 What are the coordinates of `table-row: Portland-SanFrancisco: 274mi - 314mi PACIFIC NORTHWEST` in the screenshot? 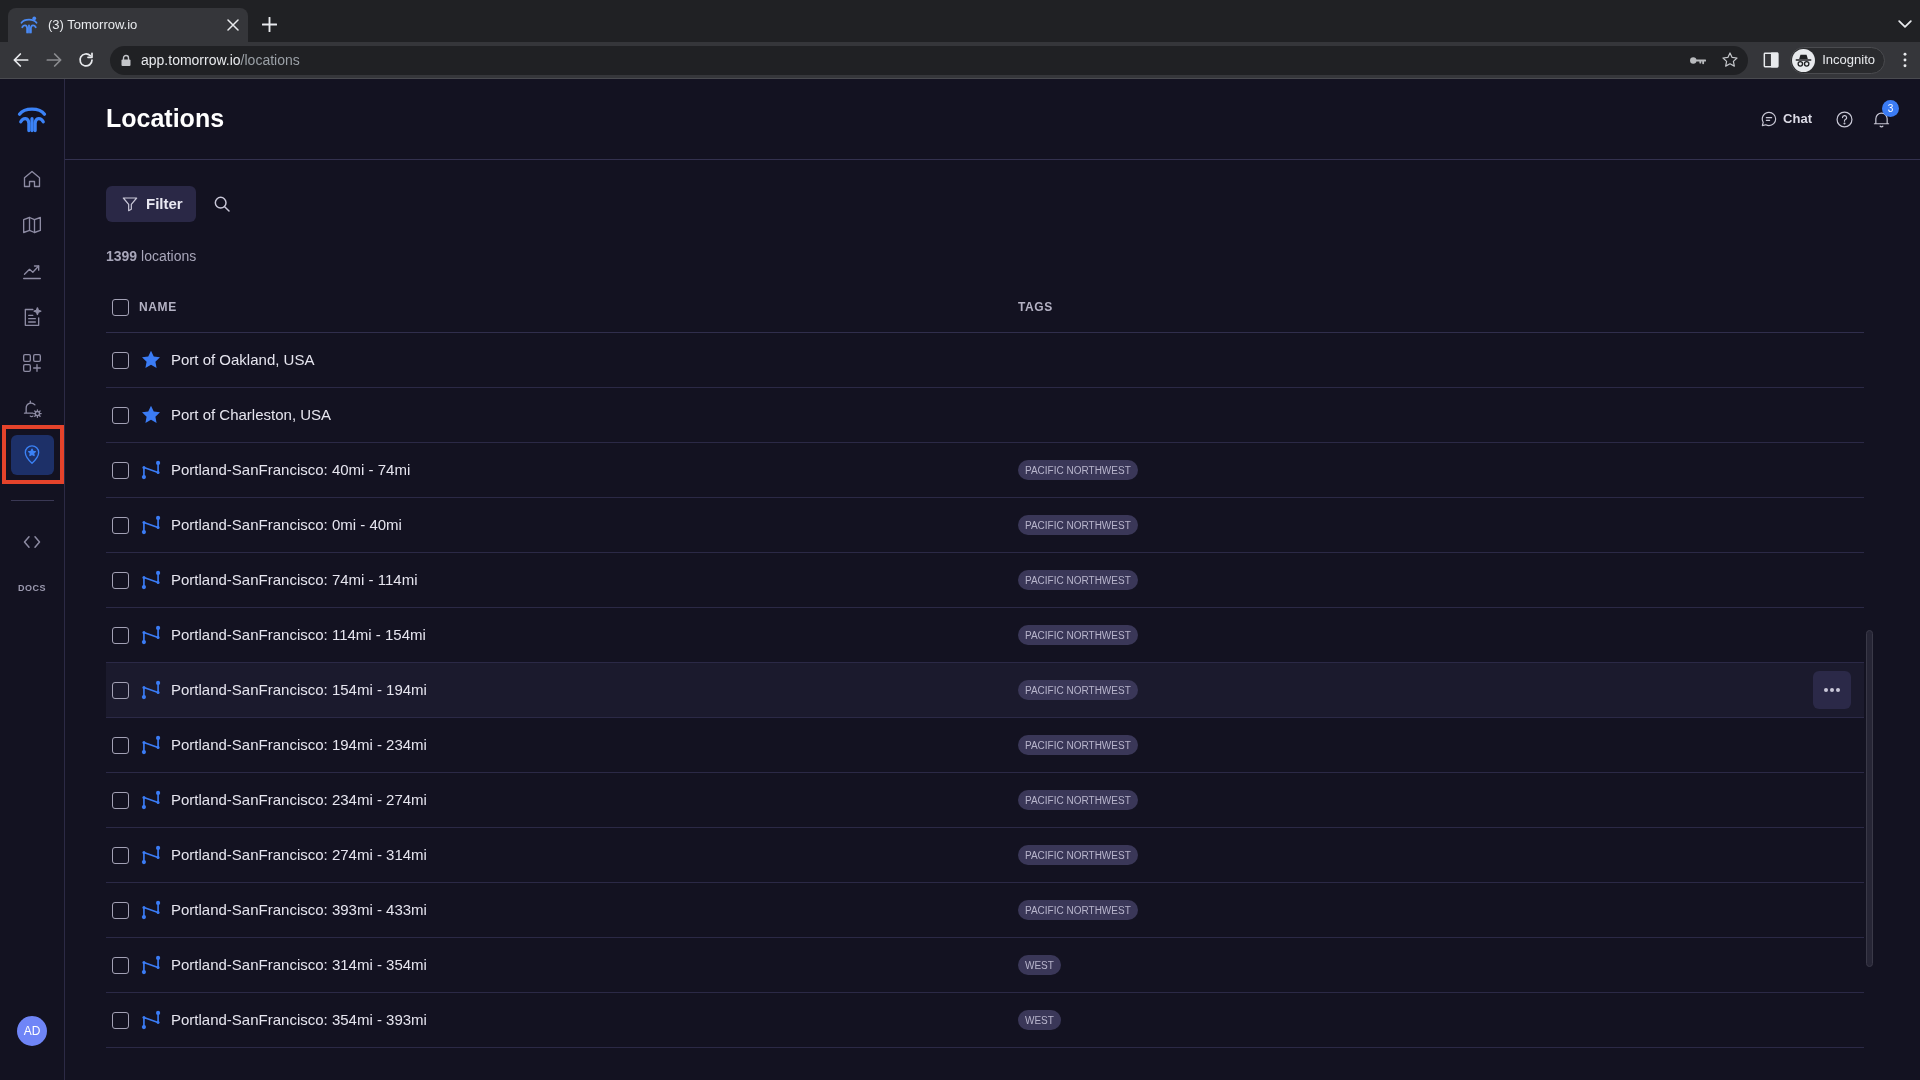 It's located at (985, 855).